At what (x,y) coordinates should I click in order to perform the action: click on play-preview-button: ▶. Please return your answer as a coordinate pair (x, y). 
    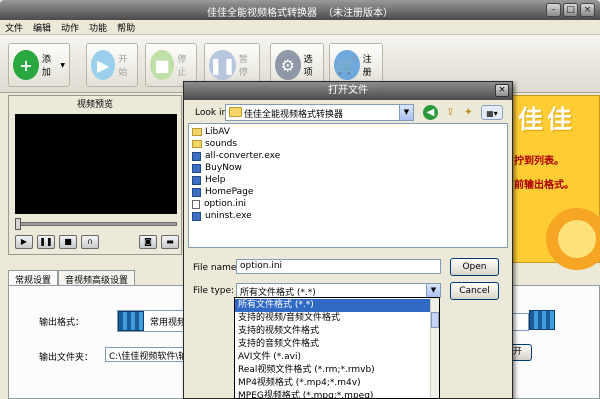
    Looking at the image, I should click on (24, 242).